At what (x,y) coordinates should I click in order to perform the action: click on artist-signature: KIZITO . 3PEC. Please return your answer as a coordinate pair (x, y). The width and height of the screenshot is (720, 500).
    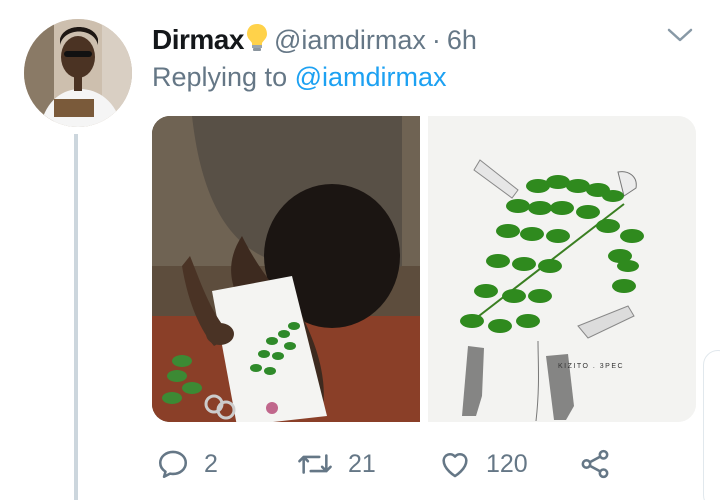
    Looking at the image, I should click on (591, 366).